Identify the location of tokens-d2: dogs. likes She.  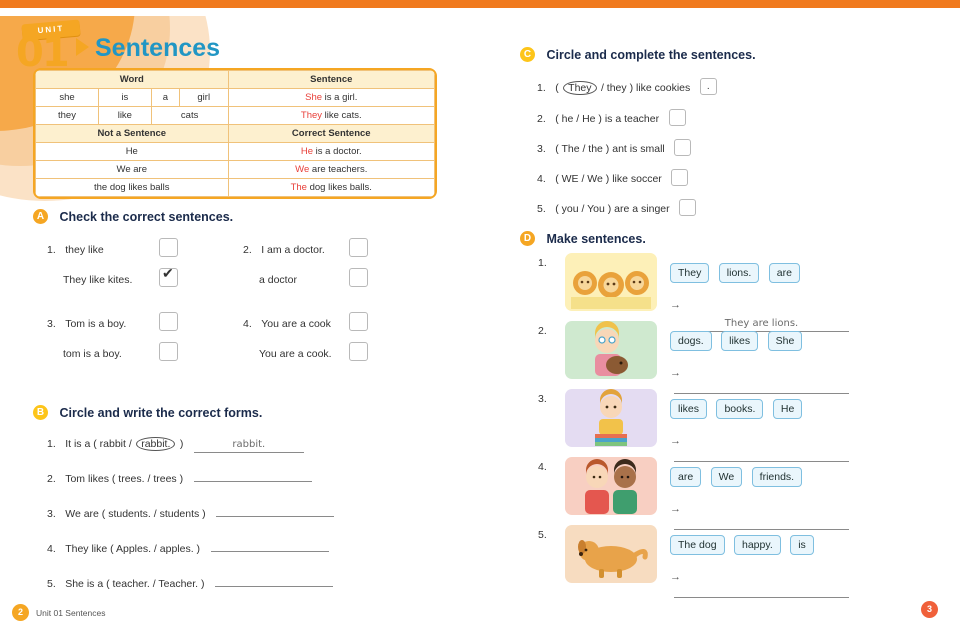
(736, 341).